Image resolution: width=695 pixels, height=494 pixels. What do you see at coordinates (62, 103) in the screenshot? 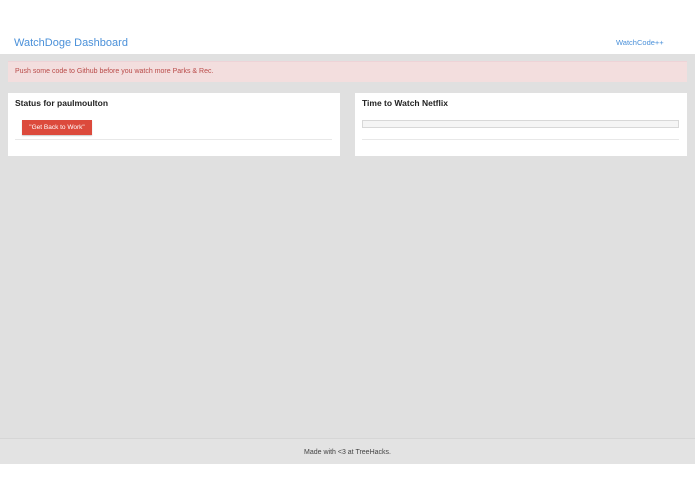
I see `status-card-title: Status for paulmoulton` at bounding box center [62, 103].